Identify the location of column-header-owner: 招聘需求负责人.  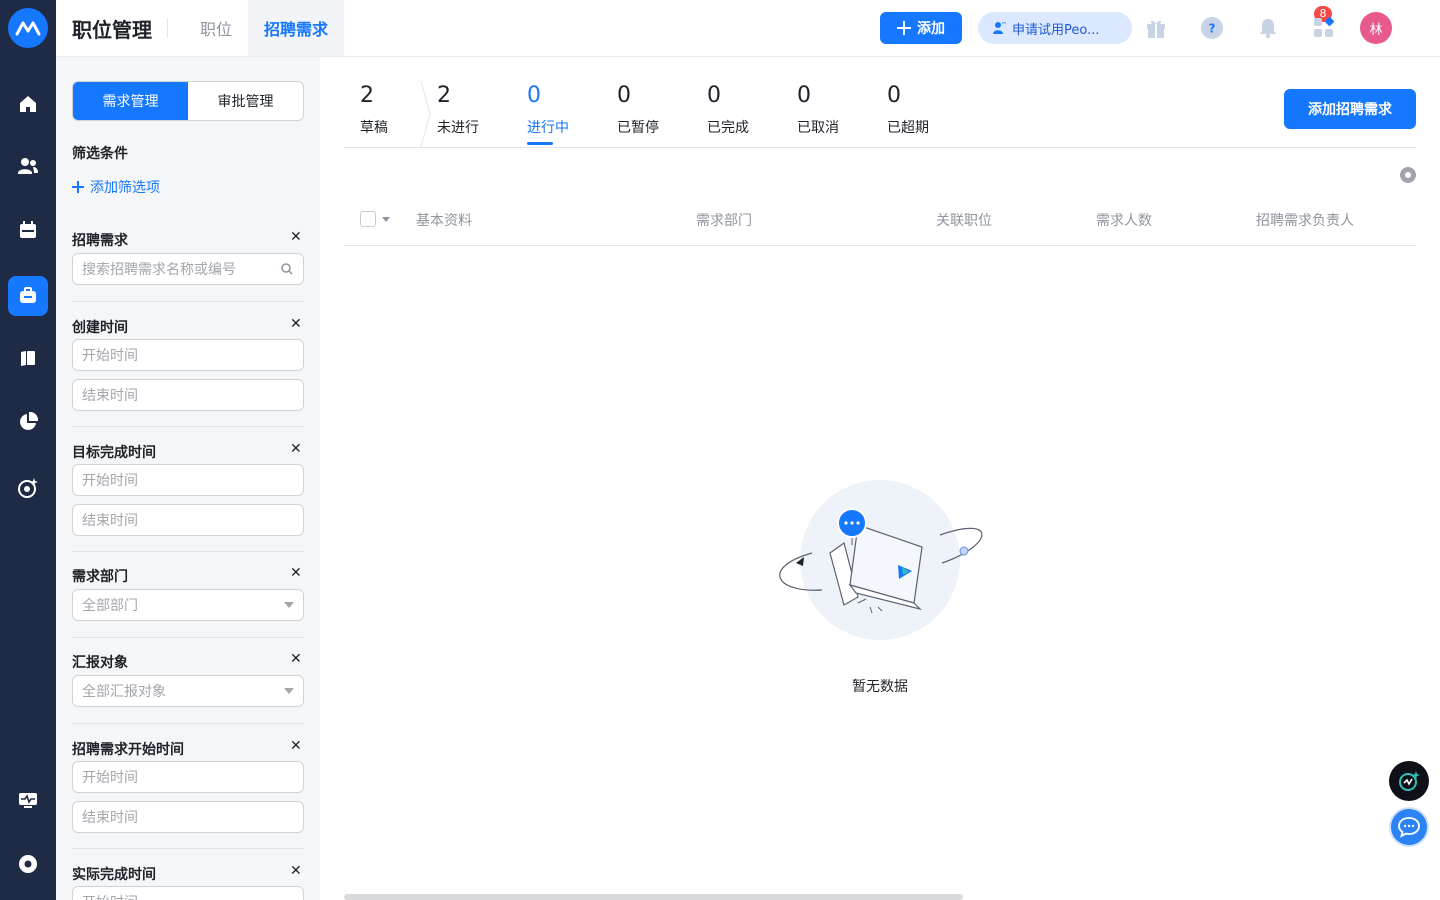
(1305, 220).